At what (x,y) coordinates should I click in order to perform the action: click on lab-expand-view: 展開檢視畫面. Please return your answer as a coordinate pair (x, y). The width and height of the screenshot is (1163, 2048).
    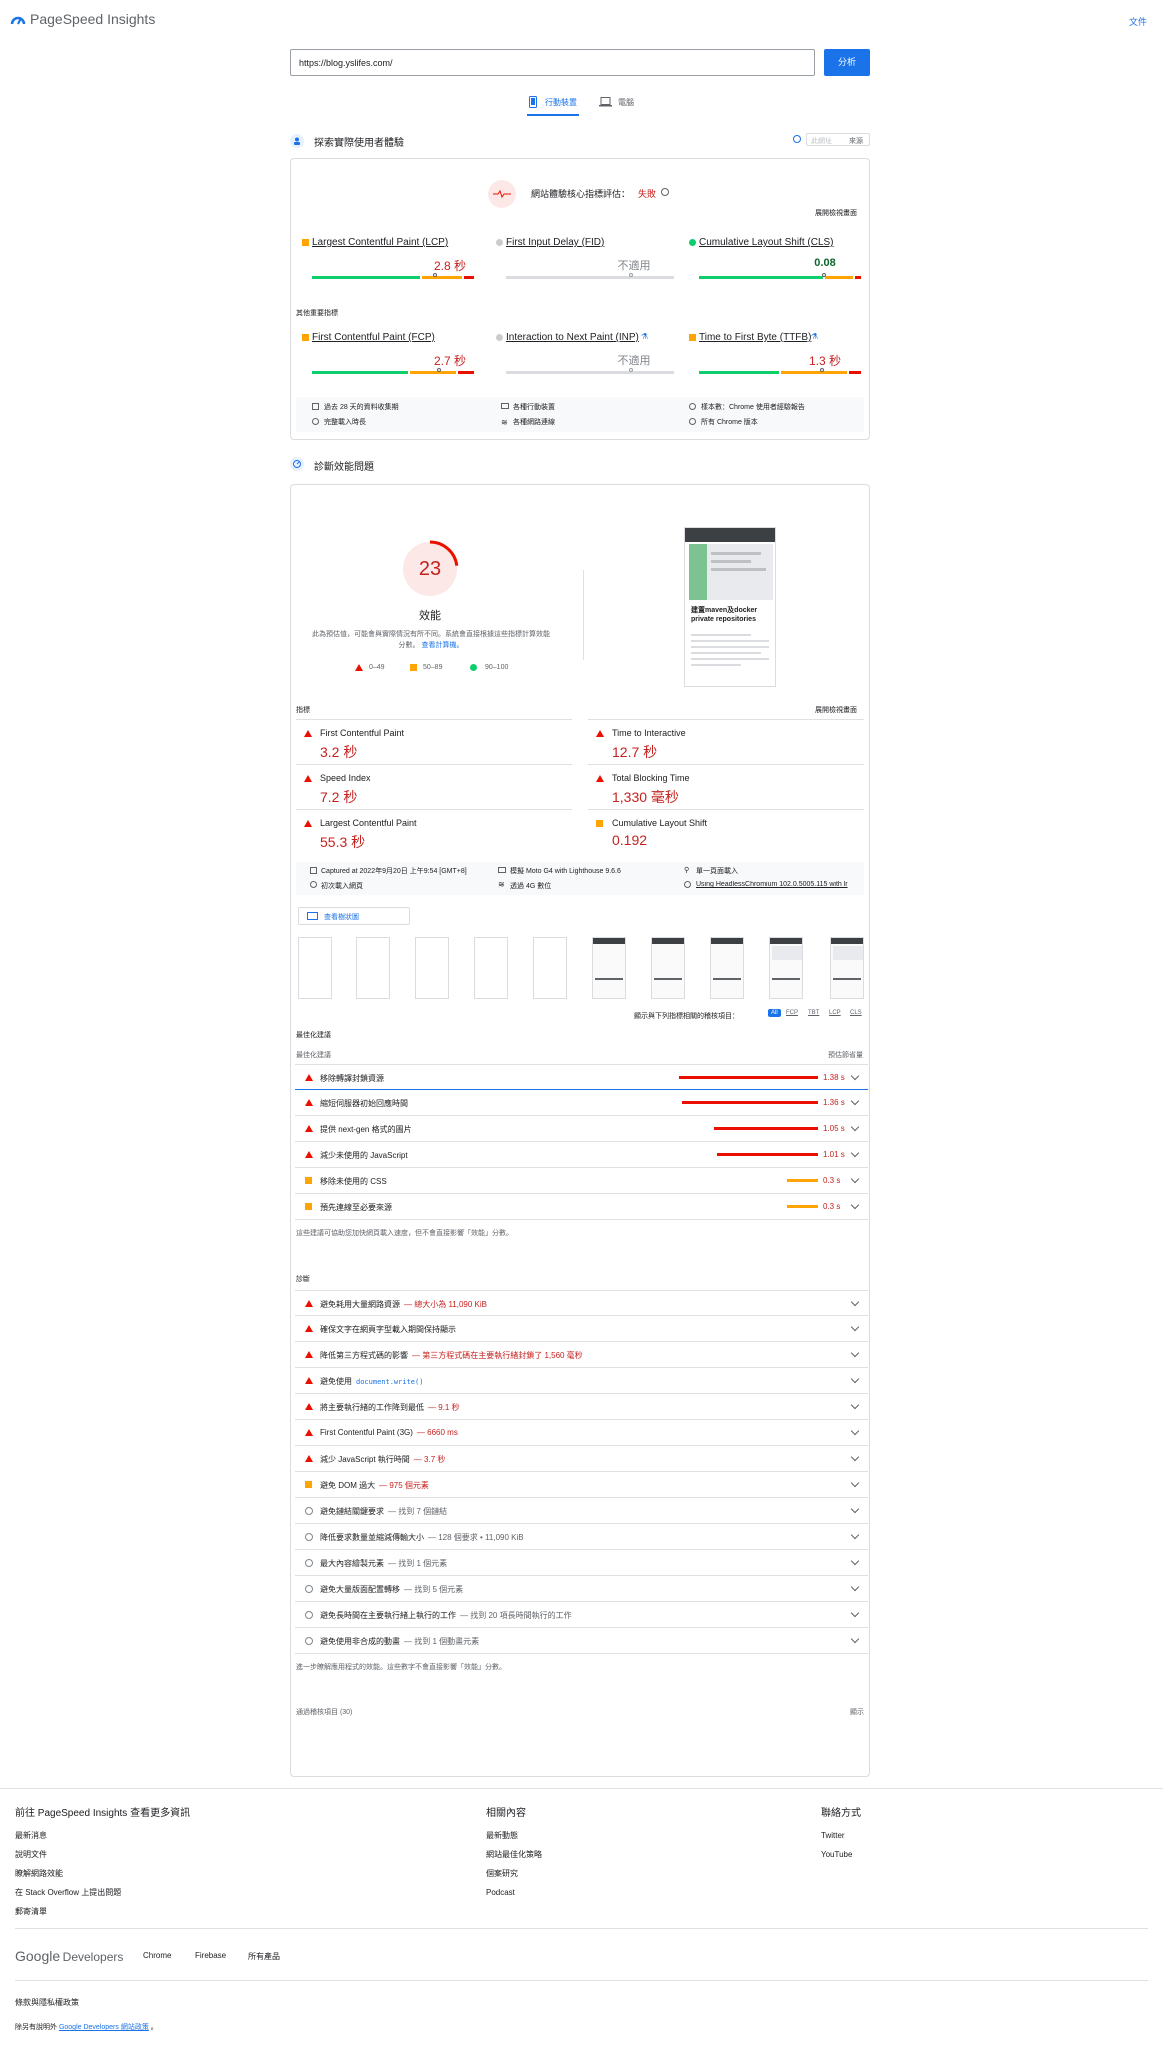
    Looking at the image, I should click on (836, 710).